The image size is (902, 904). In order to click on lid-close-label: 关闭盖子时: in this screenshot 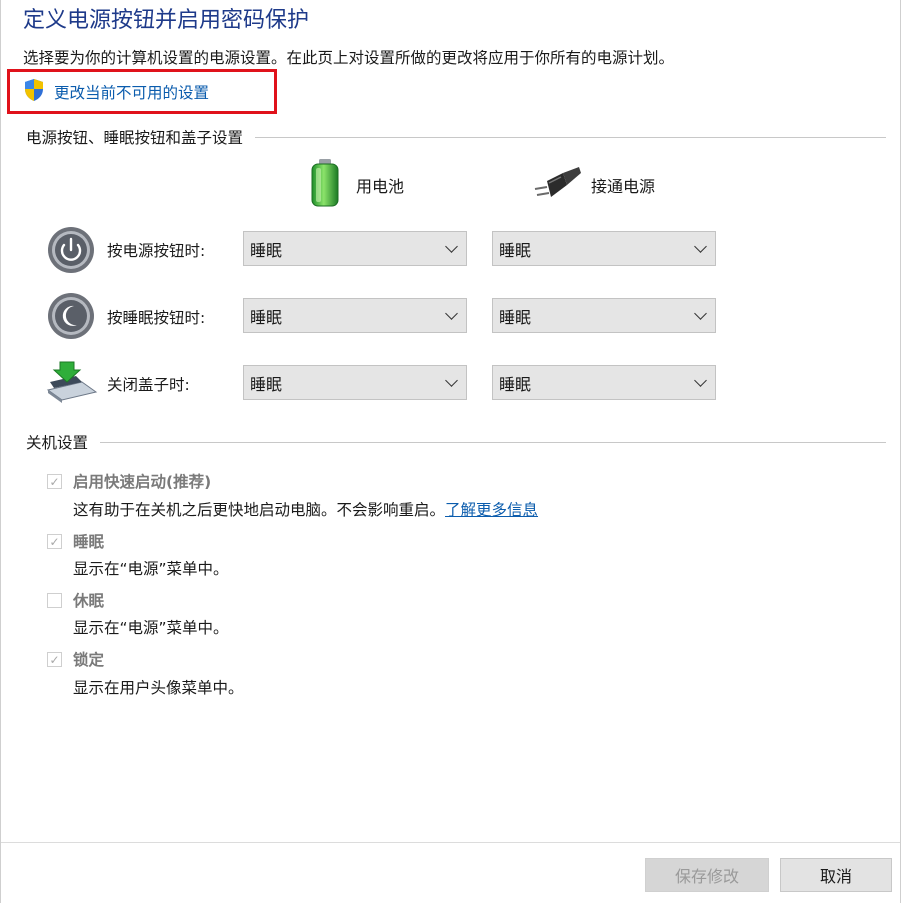, I will do `click(148, 385)`.